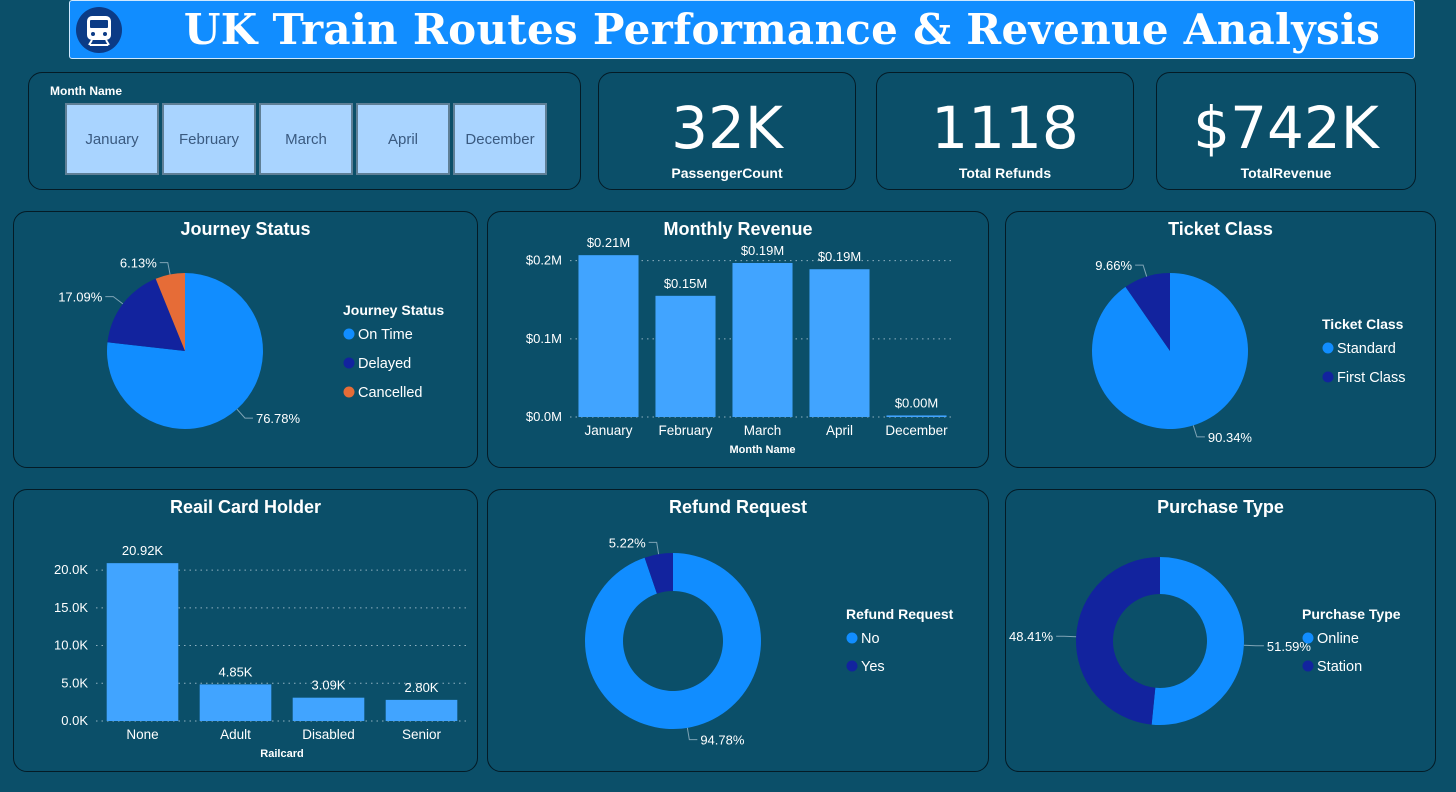 The height and width of the screenshot is (792, 1456). What do you see at coordinates (306, 139) in the screenshot?
I see `slicer-option-march: March` at bounding box center [306, 139].